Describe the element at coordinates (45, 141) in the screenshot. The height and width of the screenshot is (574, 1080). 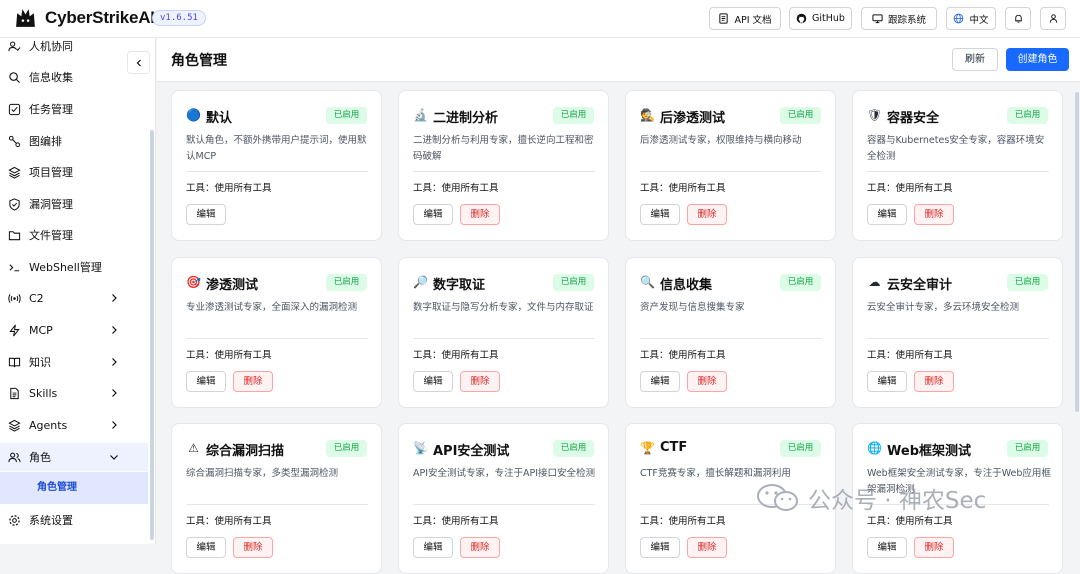
I see `sidebar-item-label: 图编排` at that location.